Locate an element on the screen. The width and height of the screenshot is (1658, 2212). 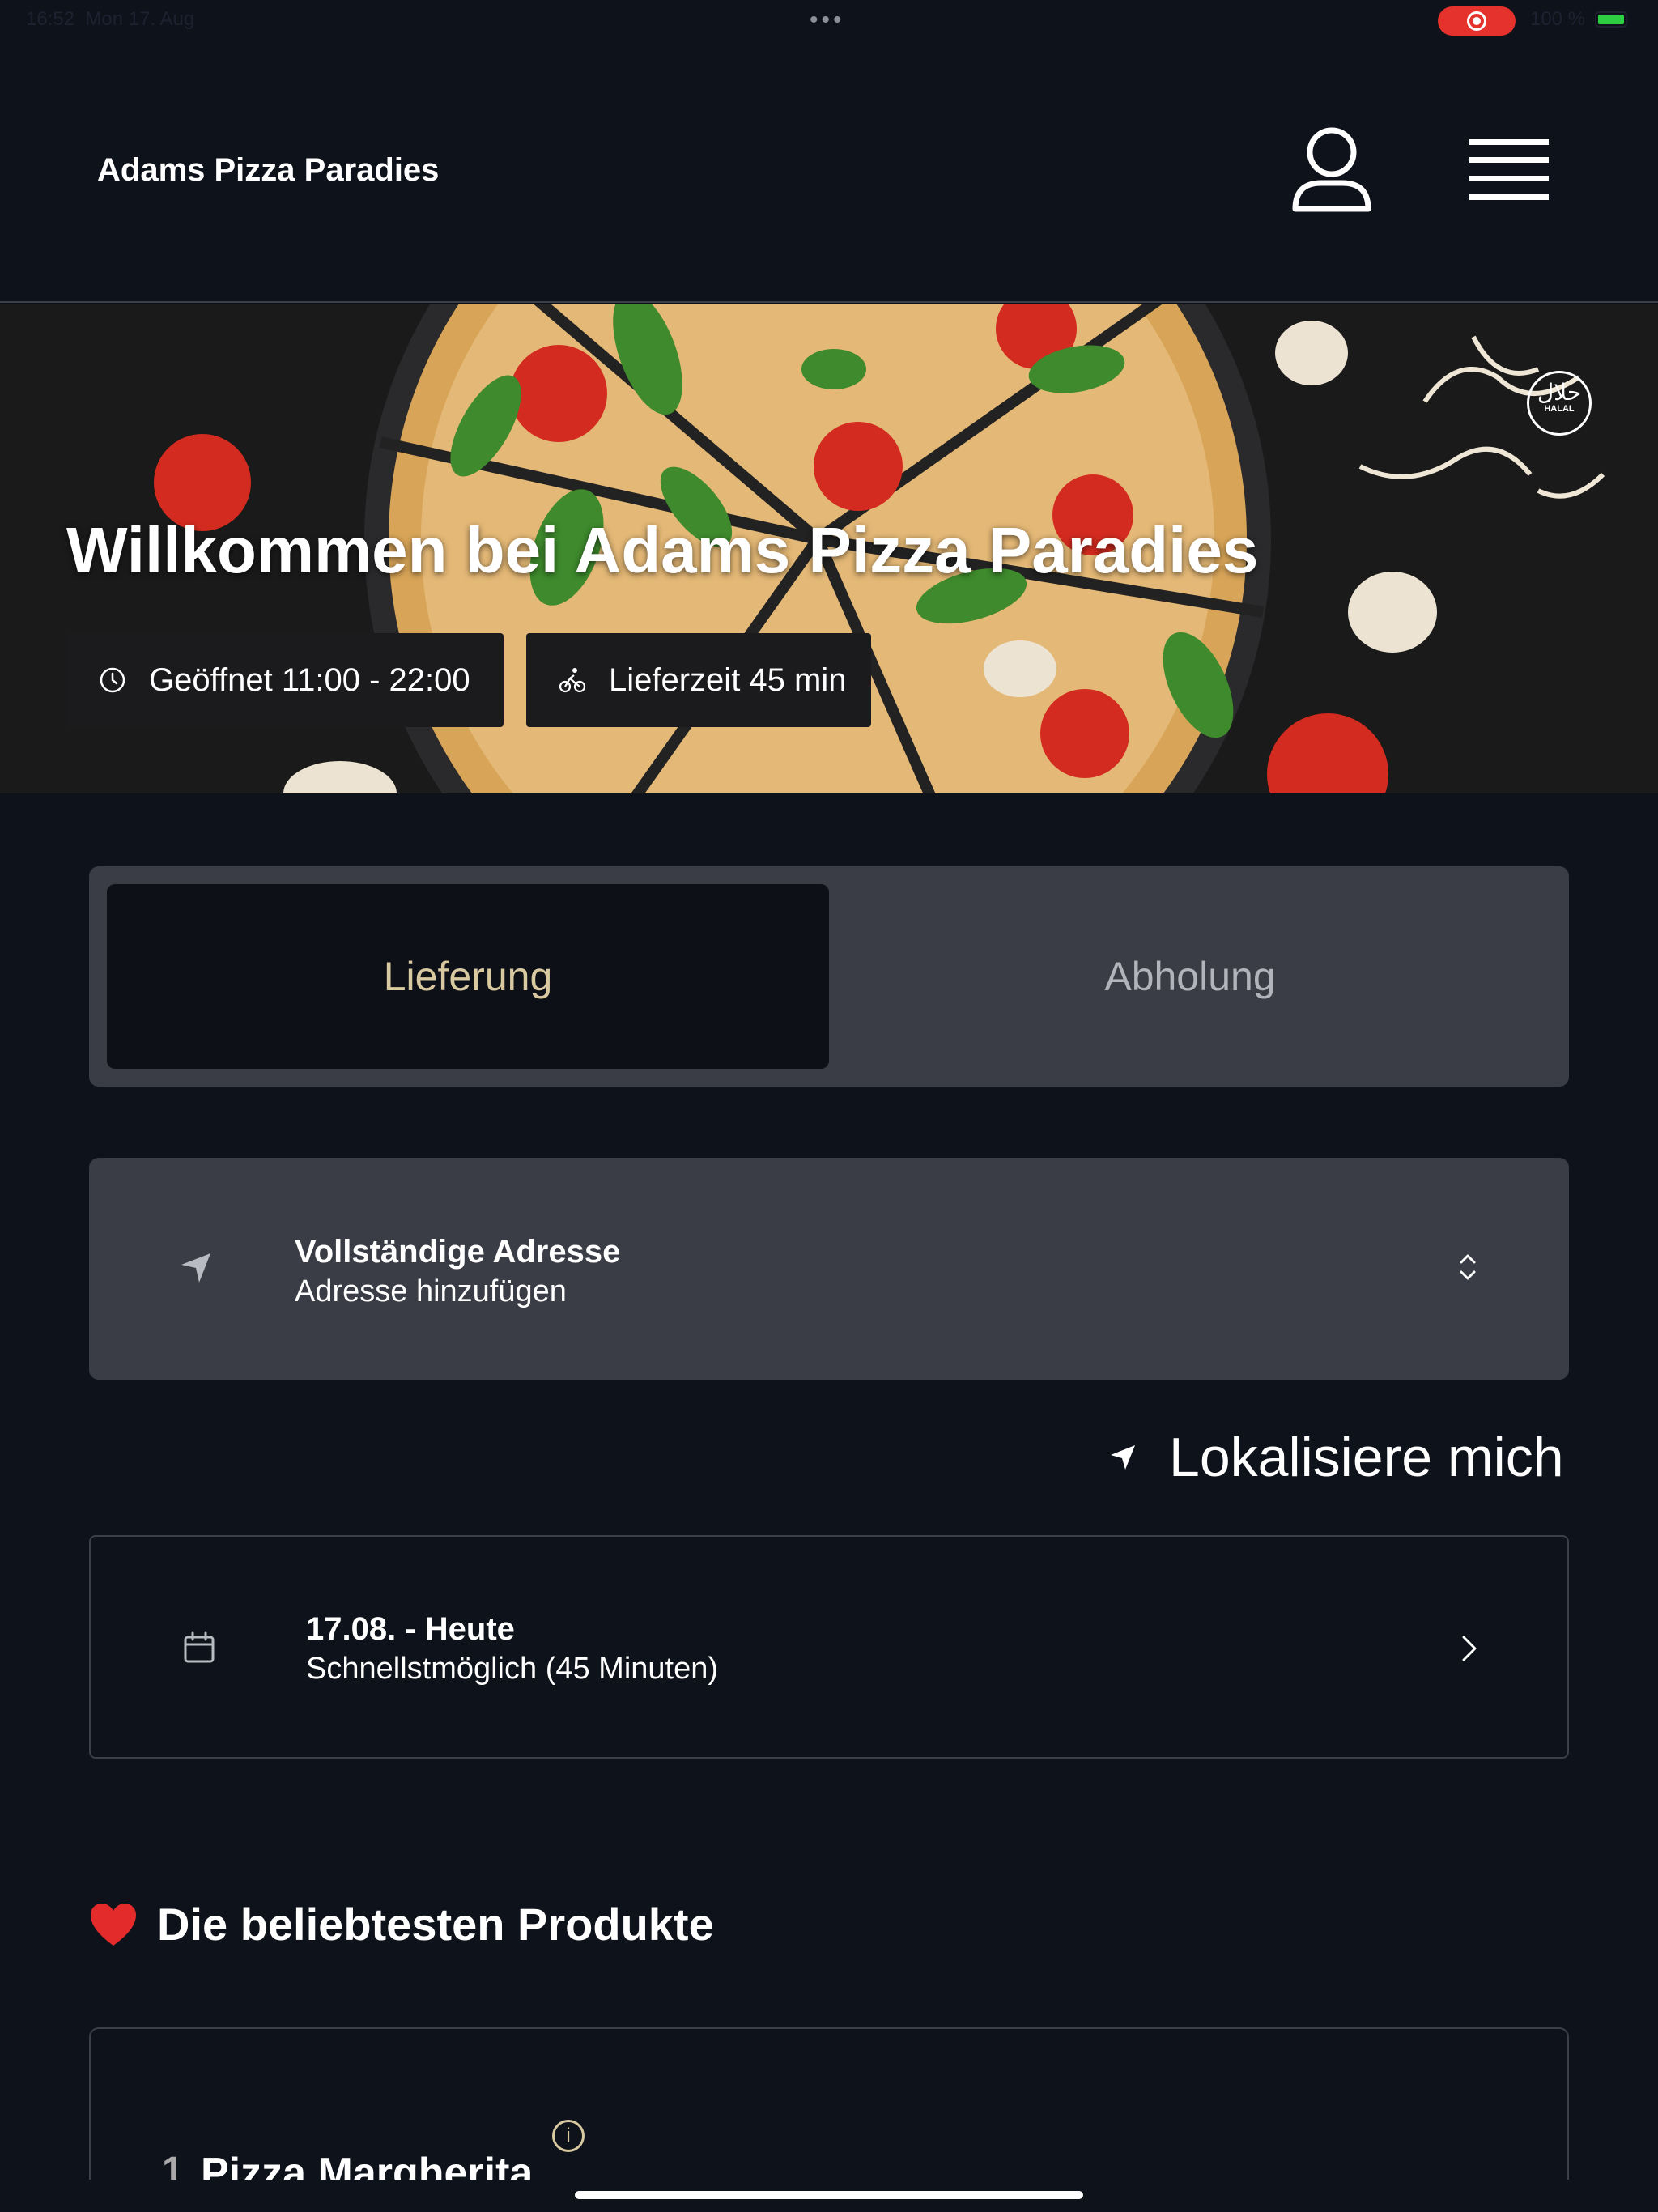
opening-hours-badge: Geöffnet 11:00 - 22:00 is located at coordinates (285, 680).